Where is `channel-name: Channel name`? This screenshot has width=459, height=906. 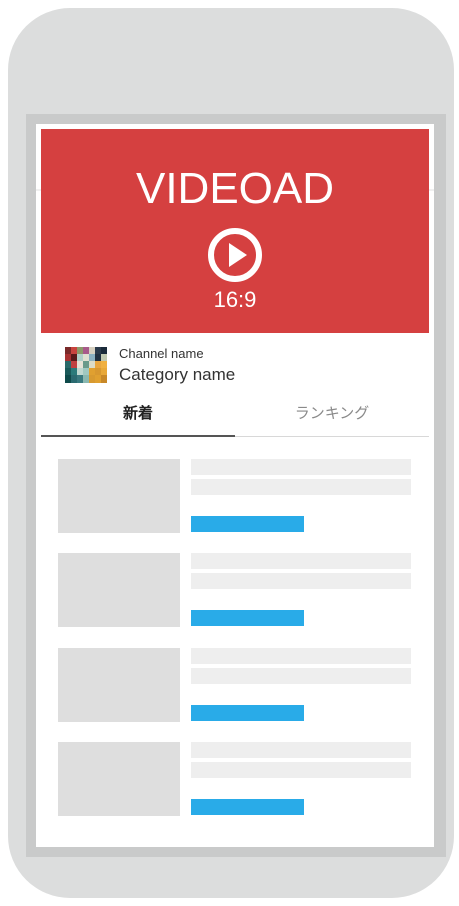
channel-name: Channel name is located at coordinates (161, 353).